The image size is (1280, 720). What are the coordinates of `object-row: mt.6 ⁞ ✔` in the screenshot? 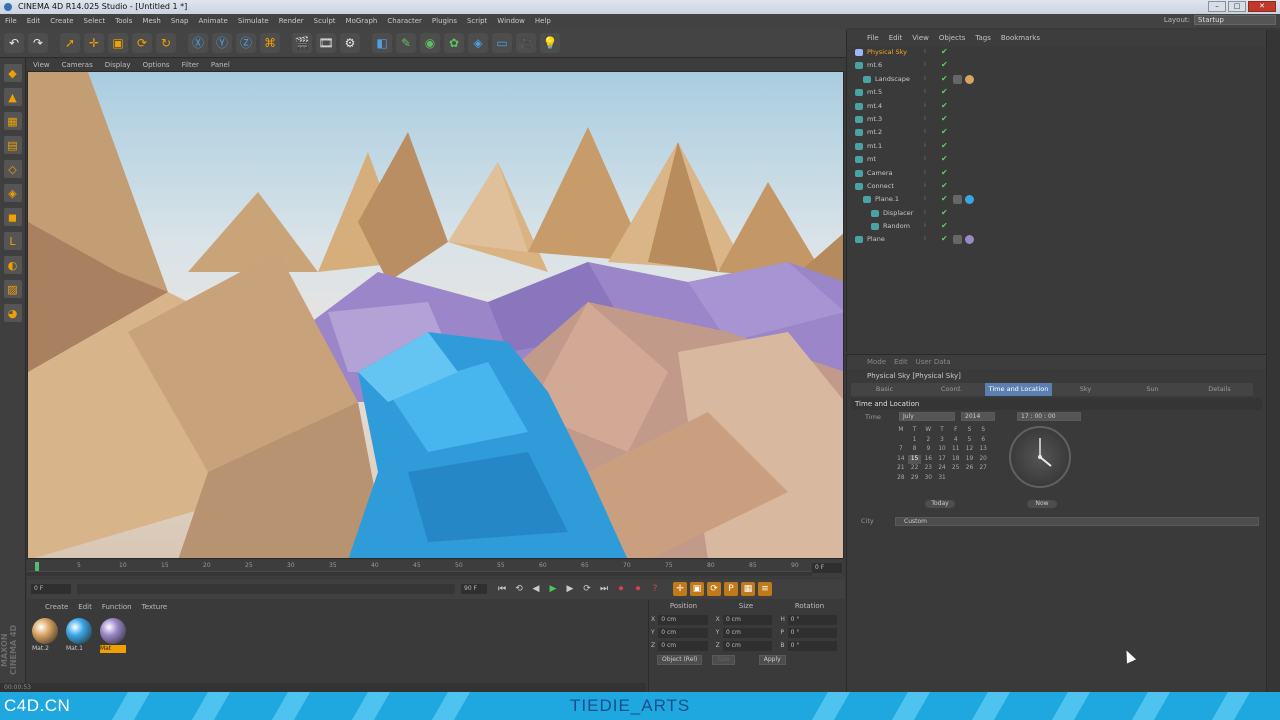 It's located at (1056, 65).